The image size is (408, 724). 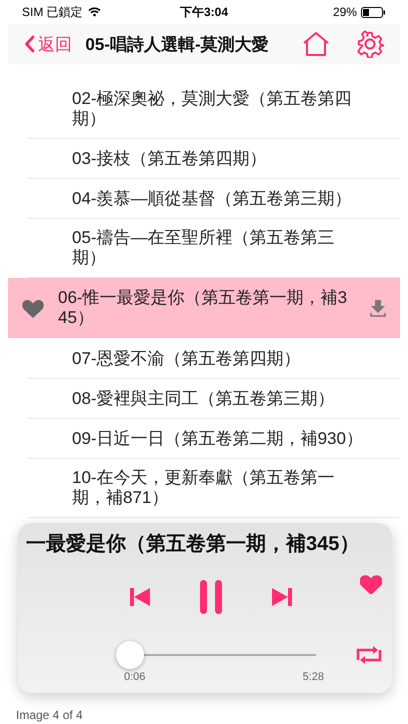 I want to click on clock-time: 下午3:04, so click(x=204, y=11).